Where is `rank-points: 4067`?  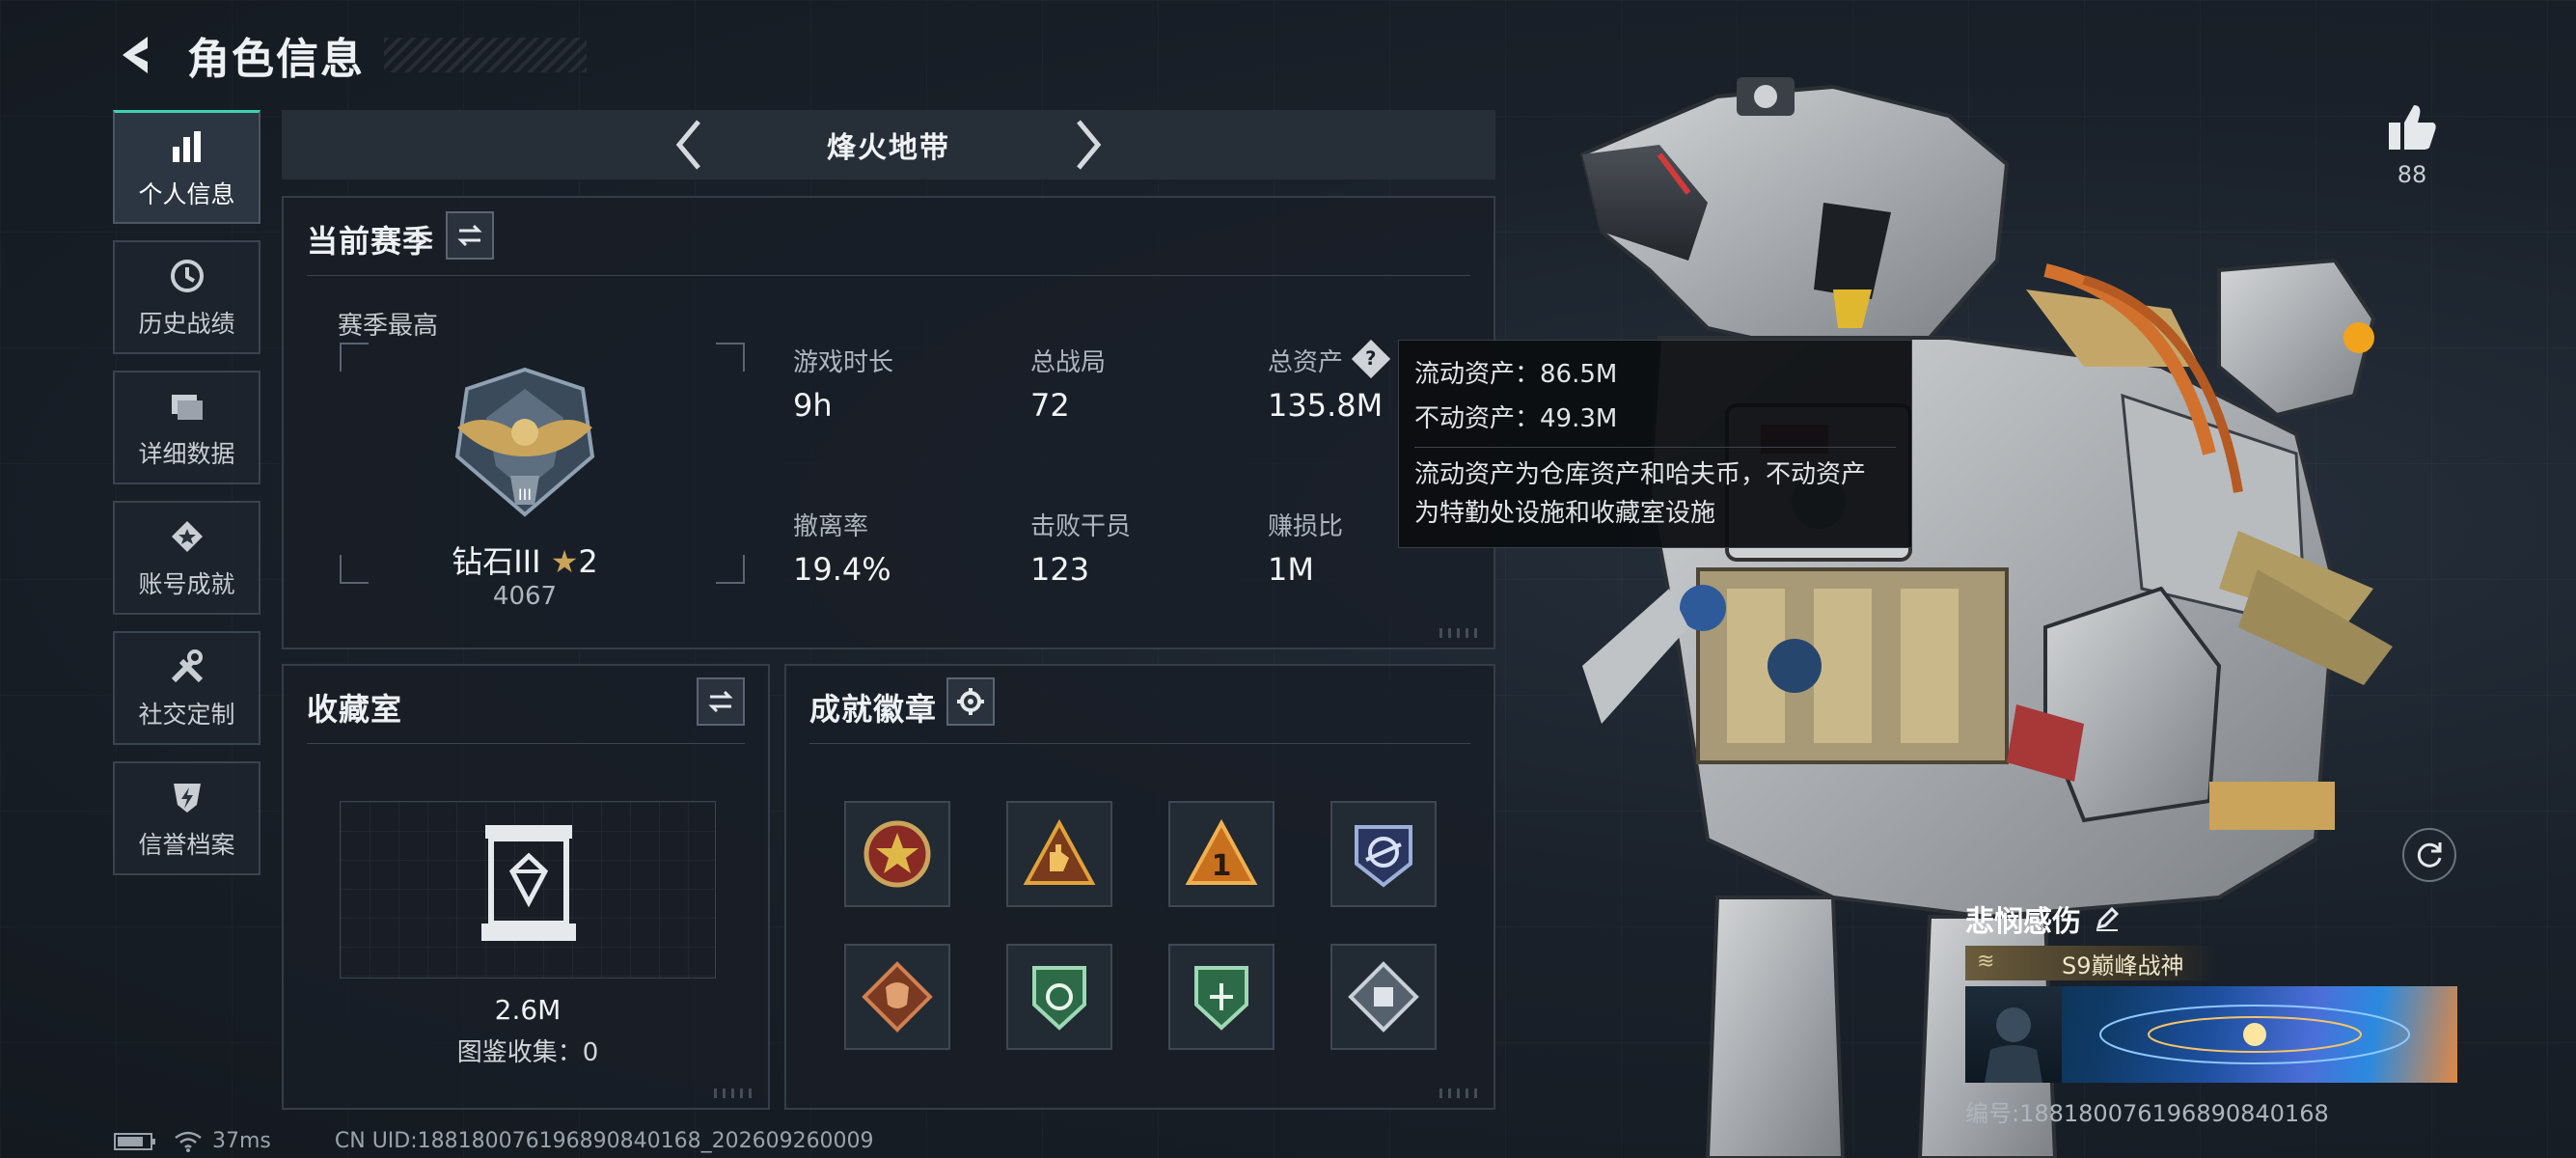
rank-points: 4067 is located at coordinates (525, 596).